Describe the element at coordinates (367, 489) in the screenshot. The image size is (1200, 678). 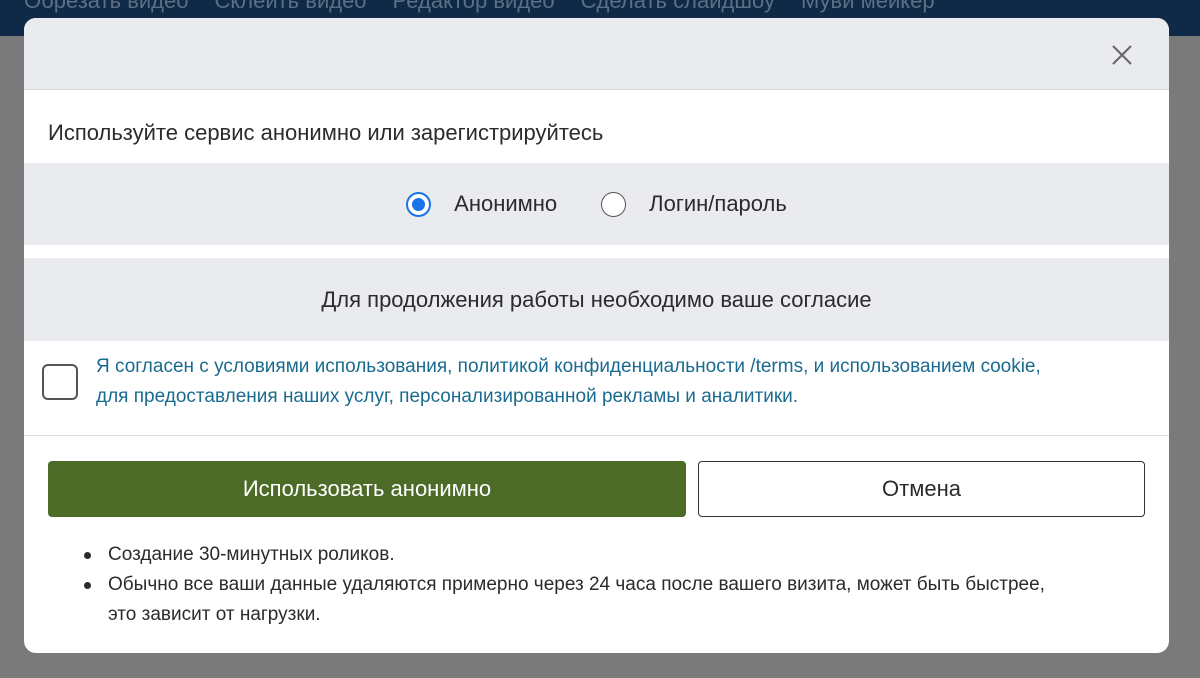
I see `use-anonymously-button: Использовать анонимно` at that location.